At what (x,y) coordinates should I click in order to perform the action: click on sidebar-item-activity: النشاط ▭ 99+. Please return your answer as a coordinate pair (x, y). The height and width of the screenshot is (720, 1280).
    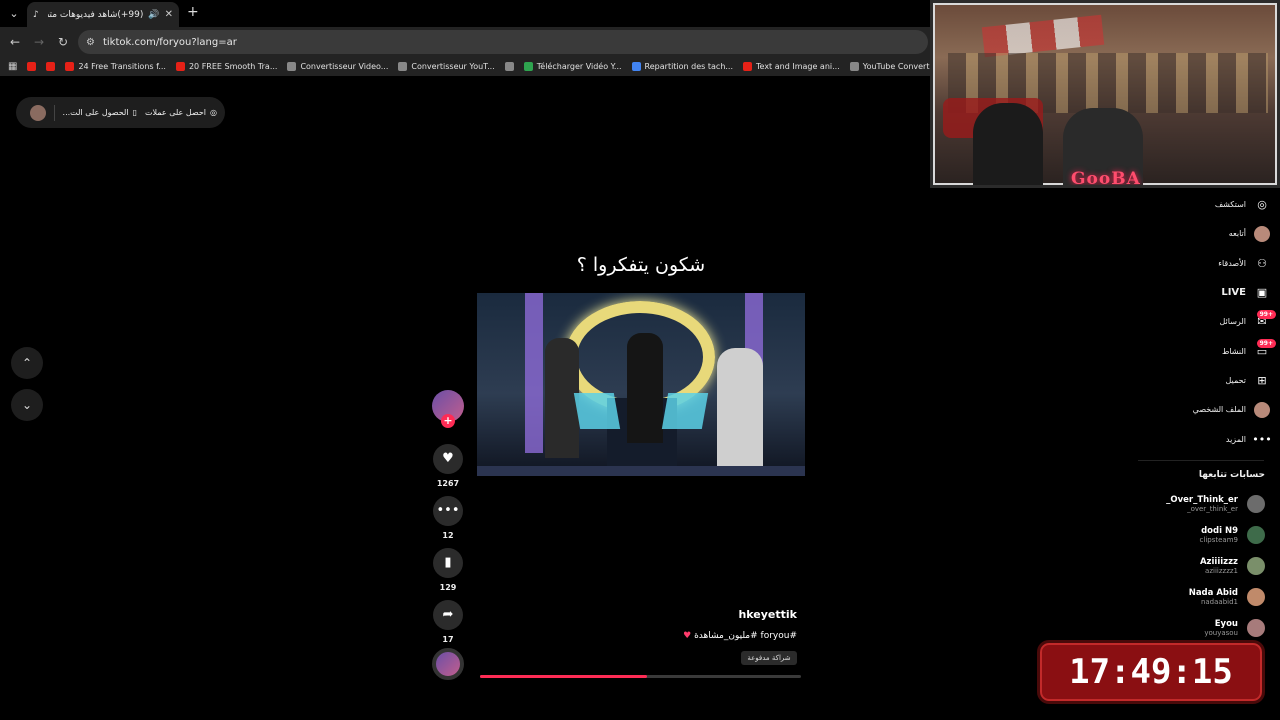
    Looking at the image, I should click on (1213, 350).